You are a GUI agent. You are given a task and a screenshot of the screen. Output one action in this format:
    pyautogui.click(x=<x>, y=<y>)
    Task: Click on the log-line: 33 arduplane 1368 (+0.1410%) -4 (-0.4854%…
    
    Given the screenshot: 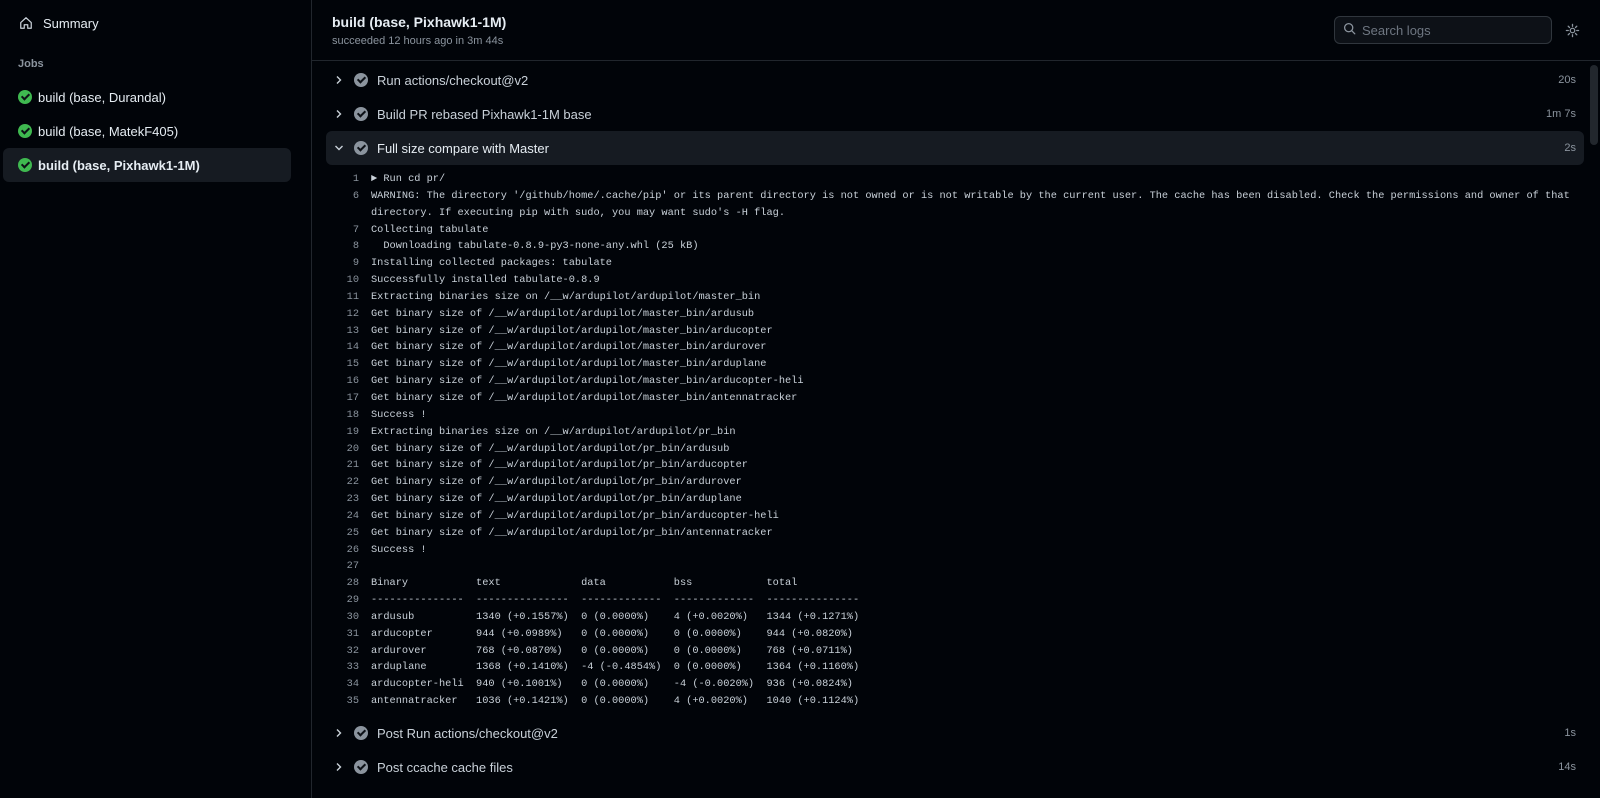 What is the action you would take?
    pyautogui.click(x=955, y=667)
    